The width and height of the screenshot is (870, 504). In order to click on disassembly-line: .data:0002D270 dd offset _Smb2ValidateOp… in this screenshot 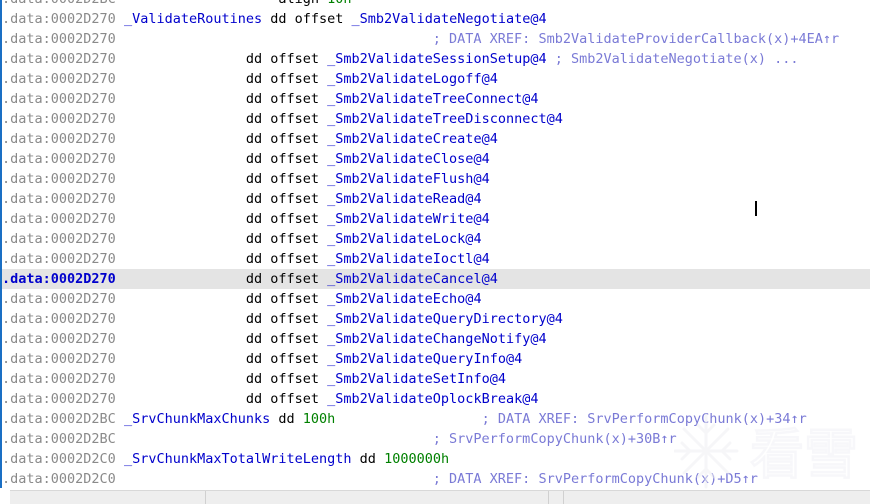, I will do `click(436, 399)`.